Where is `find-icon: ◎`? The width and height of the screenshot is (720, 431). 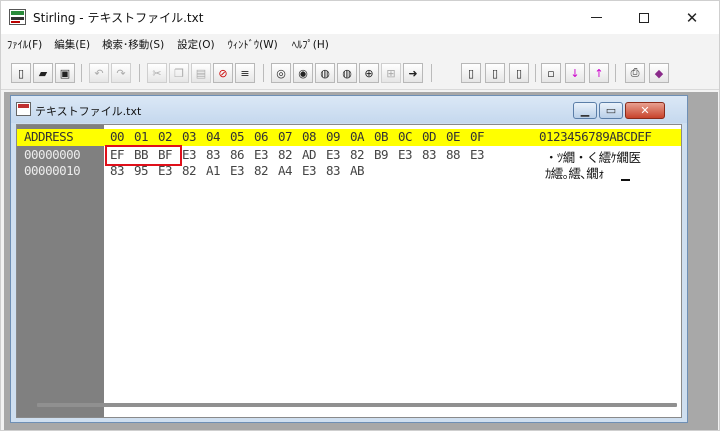 find-icon: ◎ is located at coordinates (281, 73).